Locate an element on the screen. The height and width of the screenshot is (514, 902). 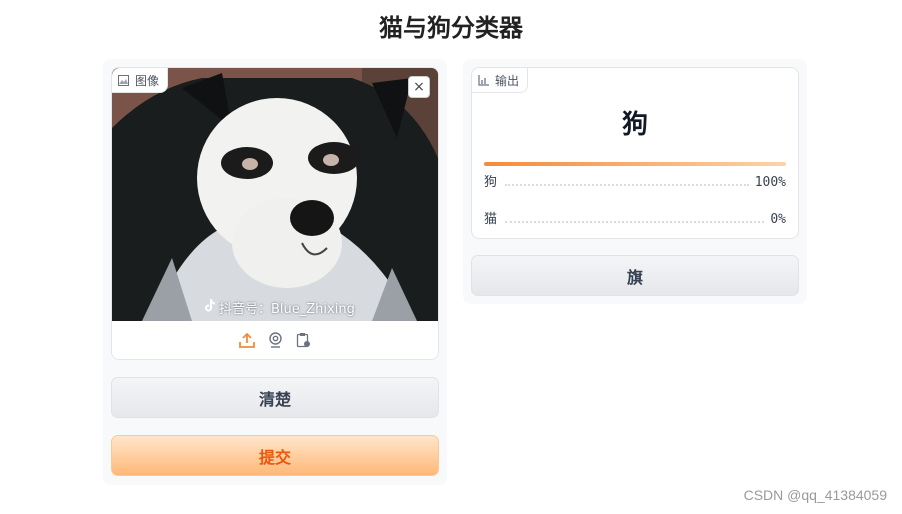
bar-chart-icon is located at coordinates (483, 80).